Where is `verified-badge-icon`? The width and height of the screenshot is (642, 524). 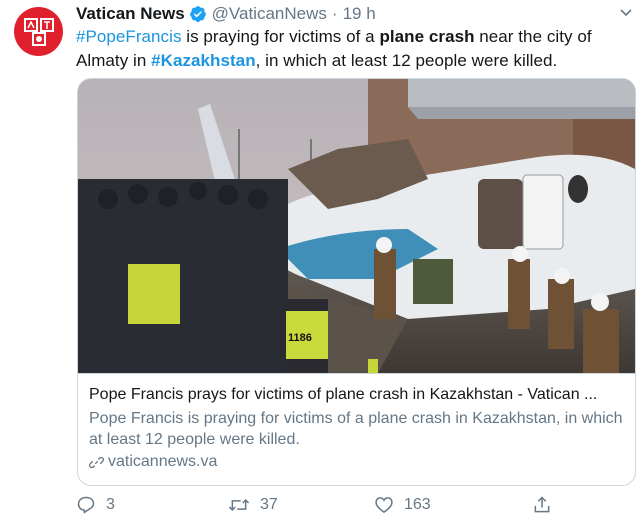
verified-badge-icon is located at coordinates (198, 14).